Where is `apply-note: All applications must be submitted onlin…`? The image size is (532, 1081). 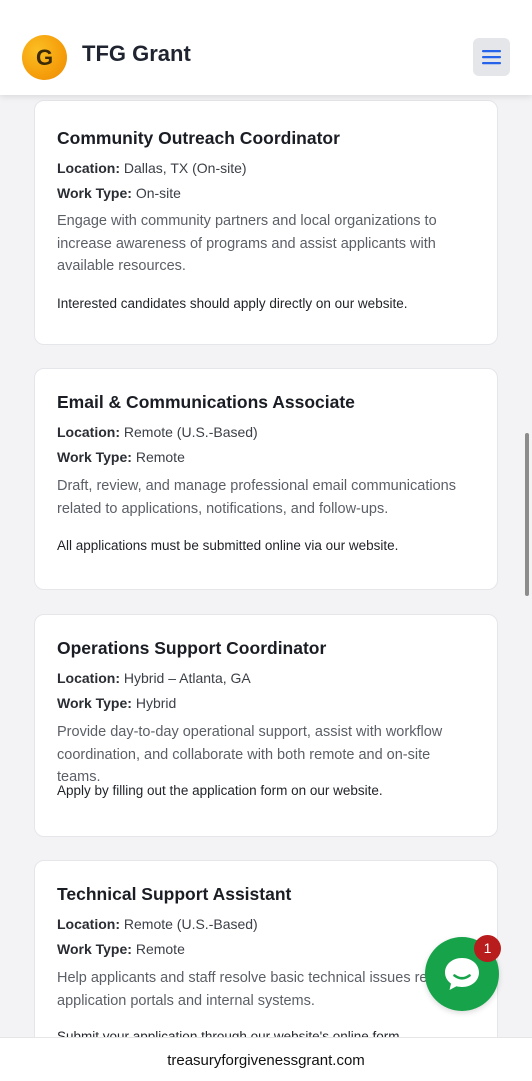
apply-note: All applications must be submitted onlin… is located at coordinates (228, 545).